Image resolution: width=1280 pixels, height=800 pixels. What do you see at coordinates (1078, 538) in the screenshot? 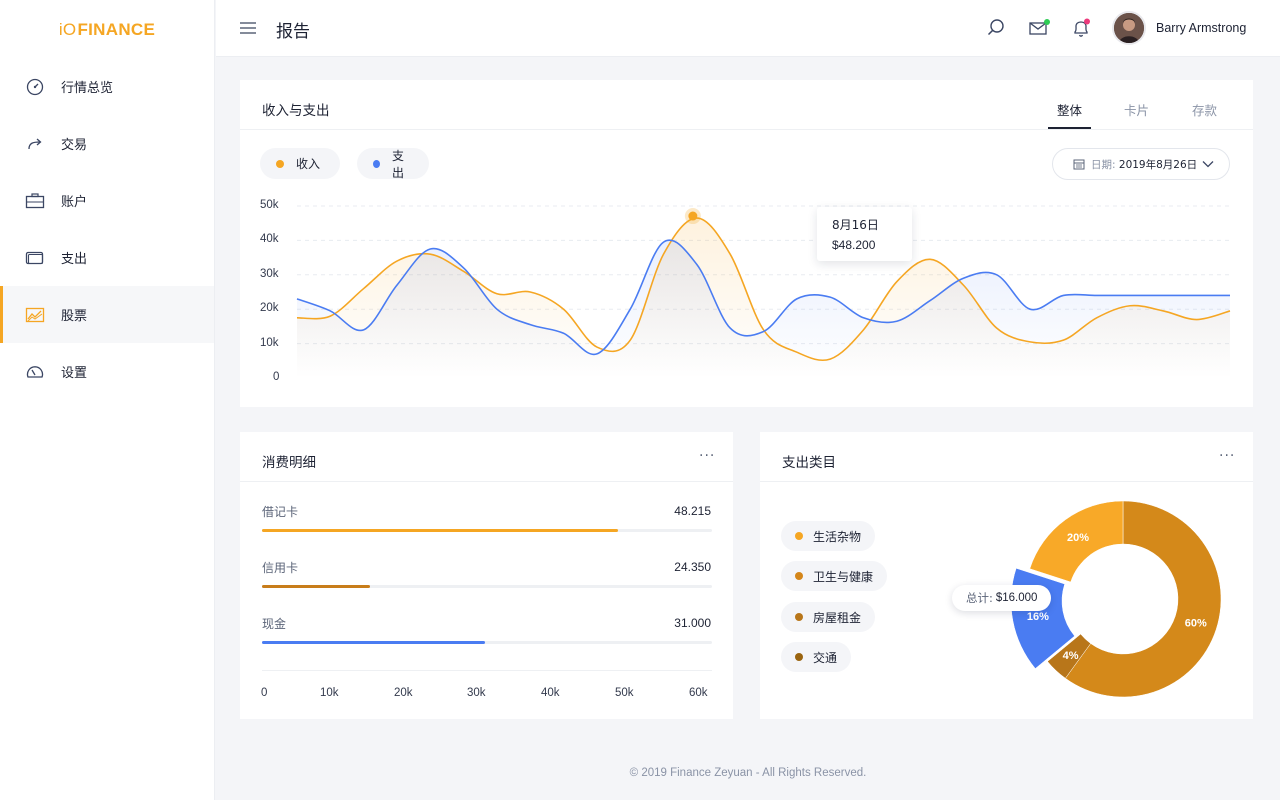
I see `donut-segment-label: 20%` at bounding box center [1078, 538].